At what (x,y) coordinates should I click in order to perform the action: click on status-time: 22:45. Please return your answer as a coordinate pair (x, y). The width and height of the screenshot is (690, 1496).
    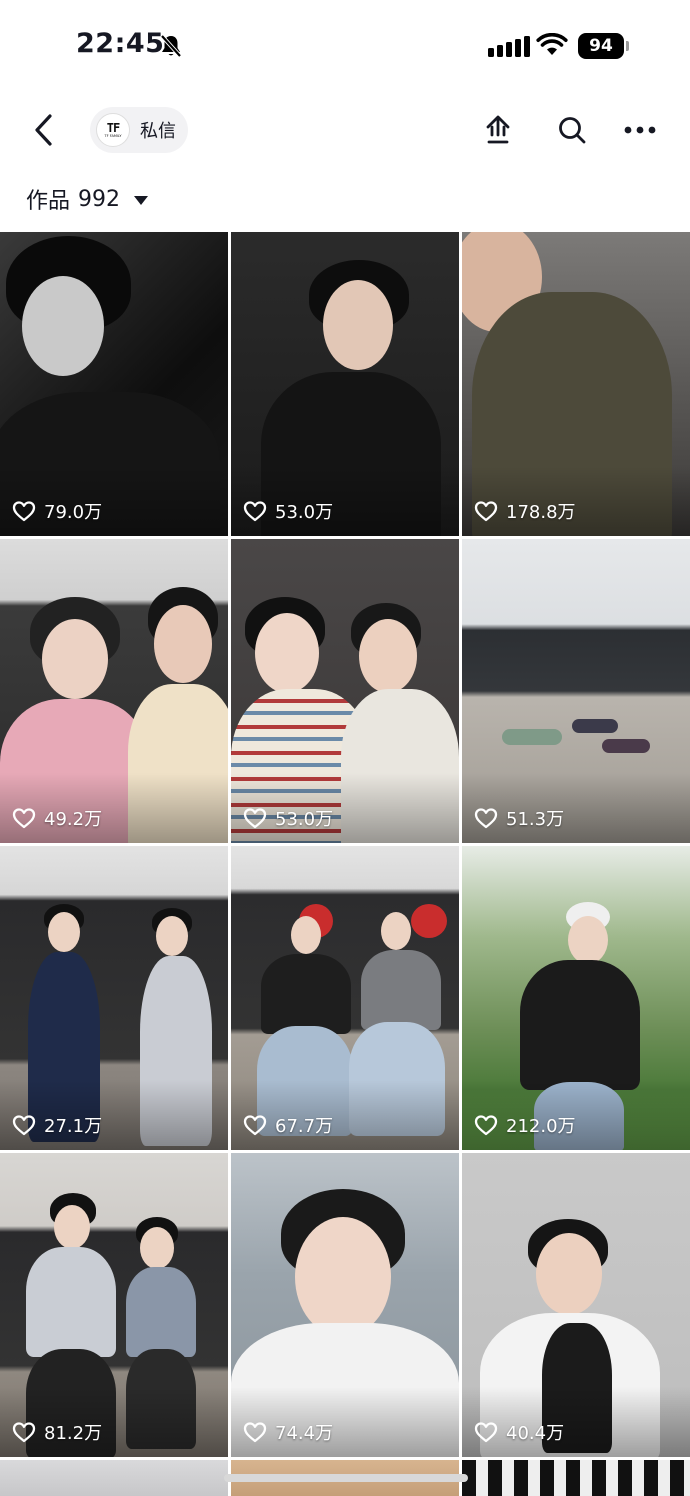
    Looking at the image, I should click on (120, 43).